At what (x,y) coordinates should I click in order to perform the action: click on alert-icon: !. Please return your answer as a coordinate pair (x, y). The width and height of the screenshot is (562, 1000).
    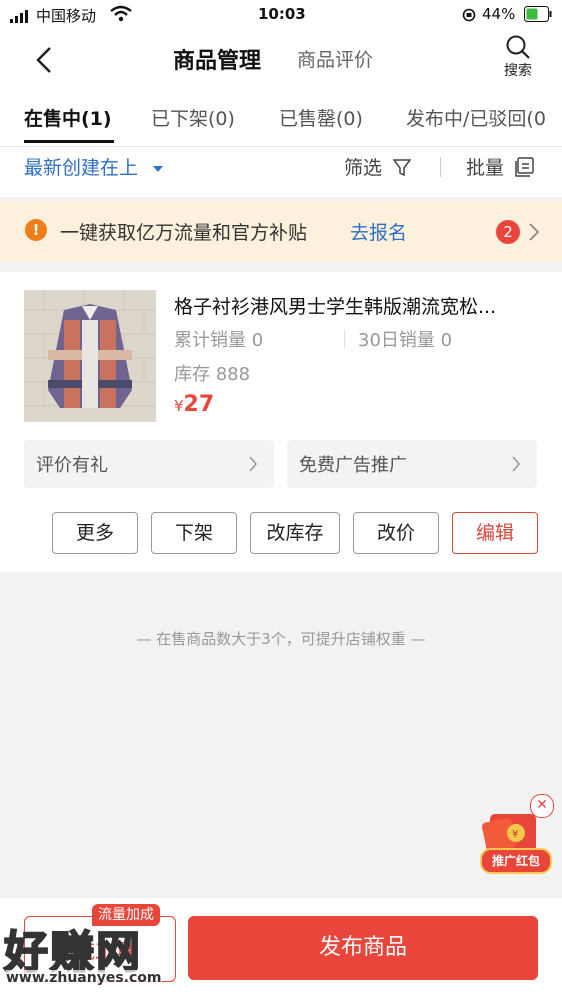
    Looking at the image, I should click on (36, 230).